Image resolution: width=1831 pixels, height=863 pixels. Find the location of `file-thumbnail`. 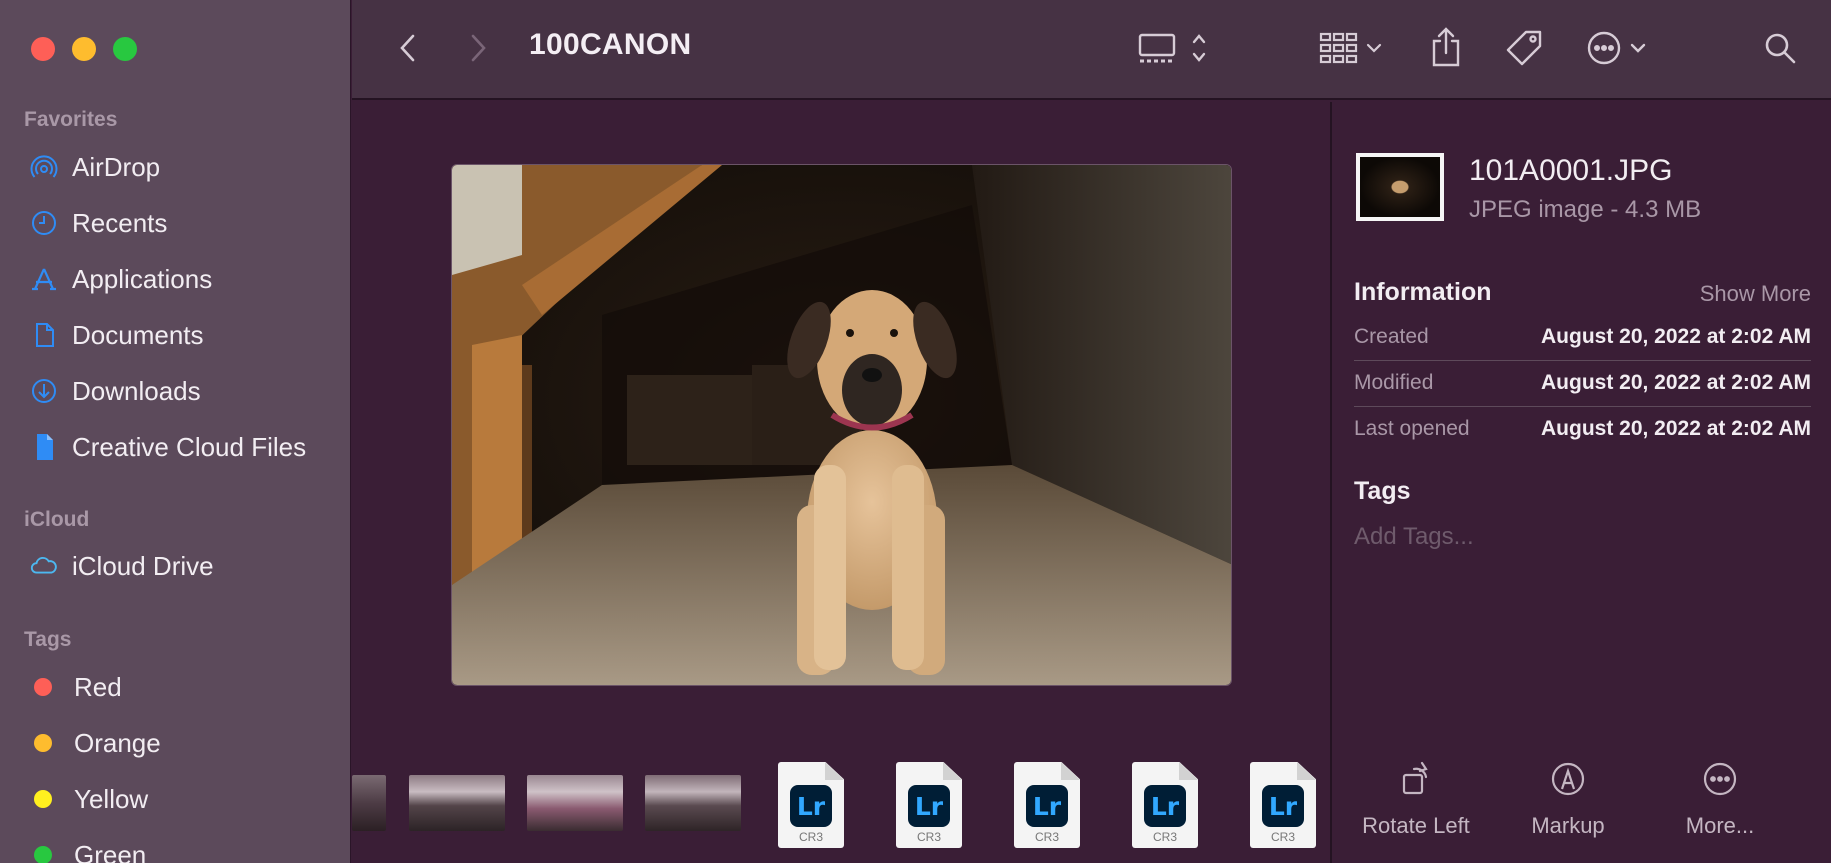

file-thumbnail is located at coordinates (1400, 187).